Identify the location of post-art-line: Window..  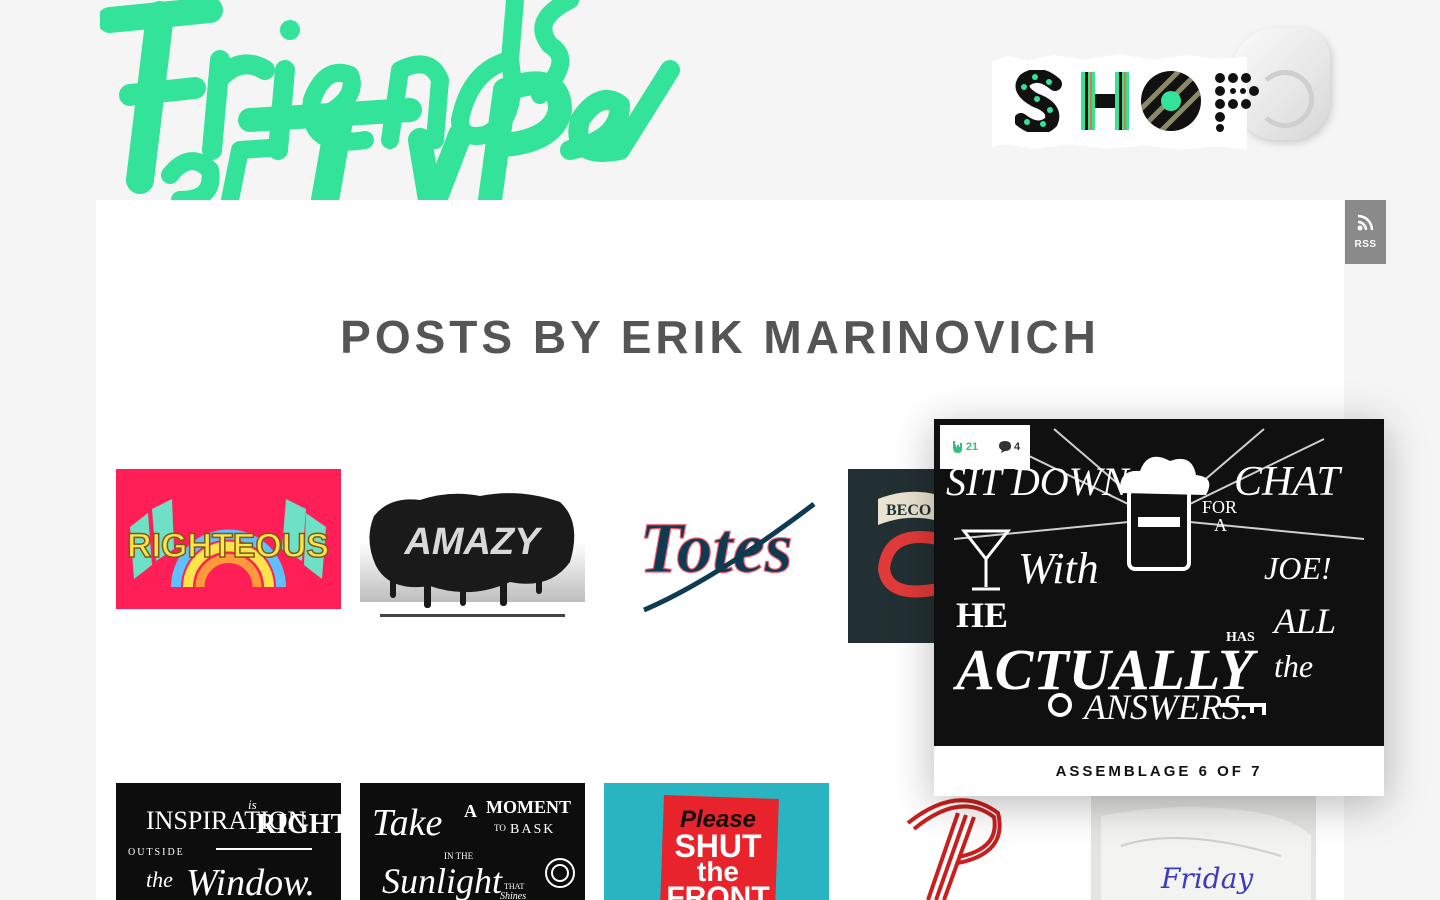
(250, 881).